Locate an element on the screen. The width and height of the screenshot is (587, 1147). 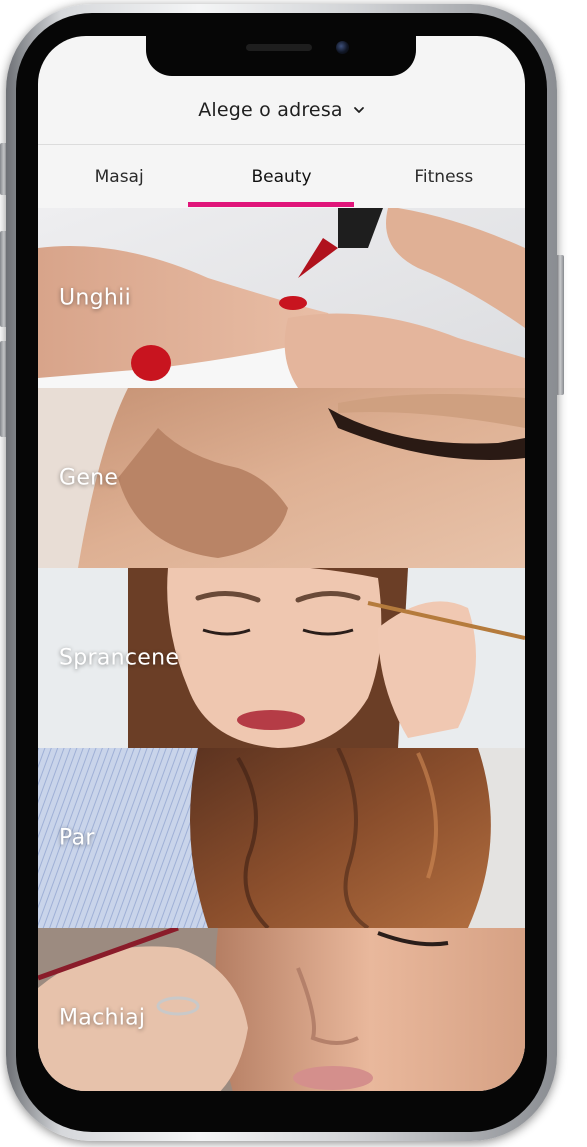
chevron-down-icon is located at coordinates (358, 110).